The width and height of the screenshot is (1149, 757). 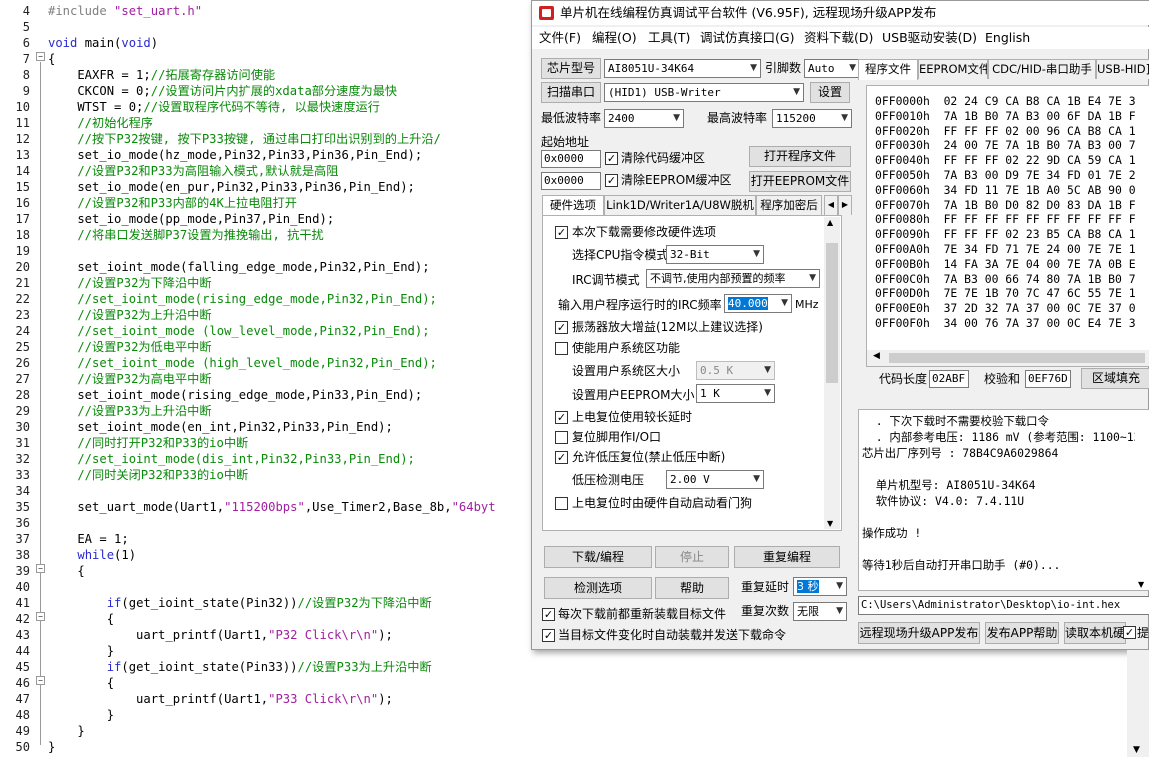 I want to click on repeat-count-select: 无限 ▼, so click(x=820, y=611).